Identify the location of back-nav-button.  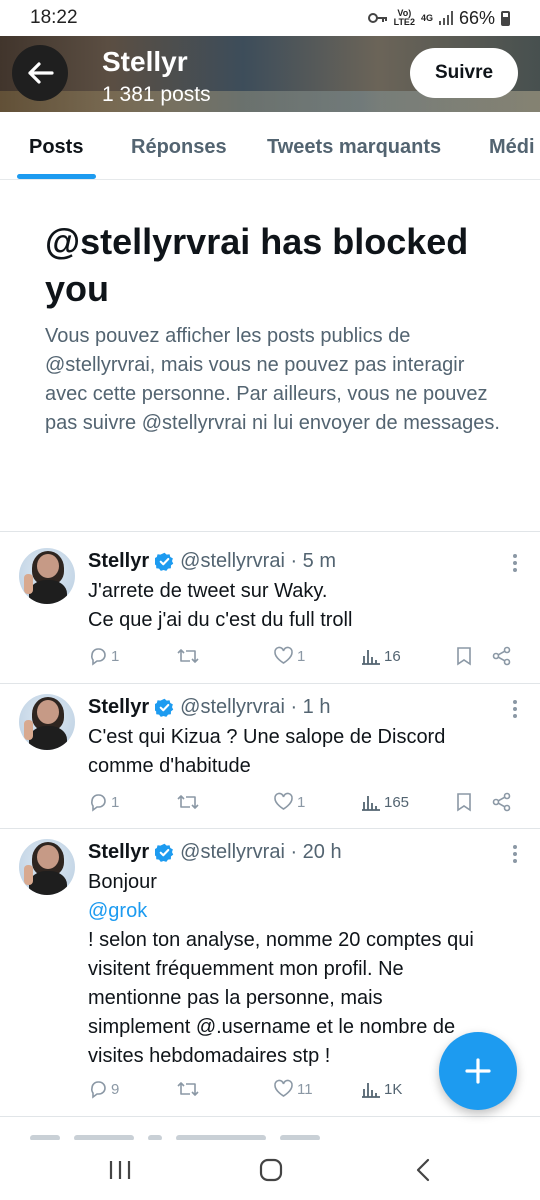
(423, 1170).